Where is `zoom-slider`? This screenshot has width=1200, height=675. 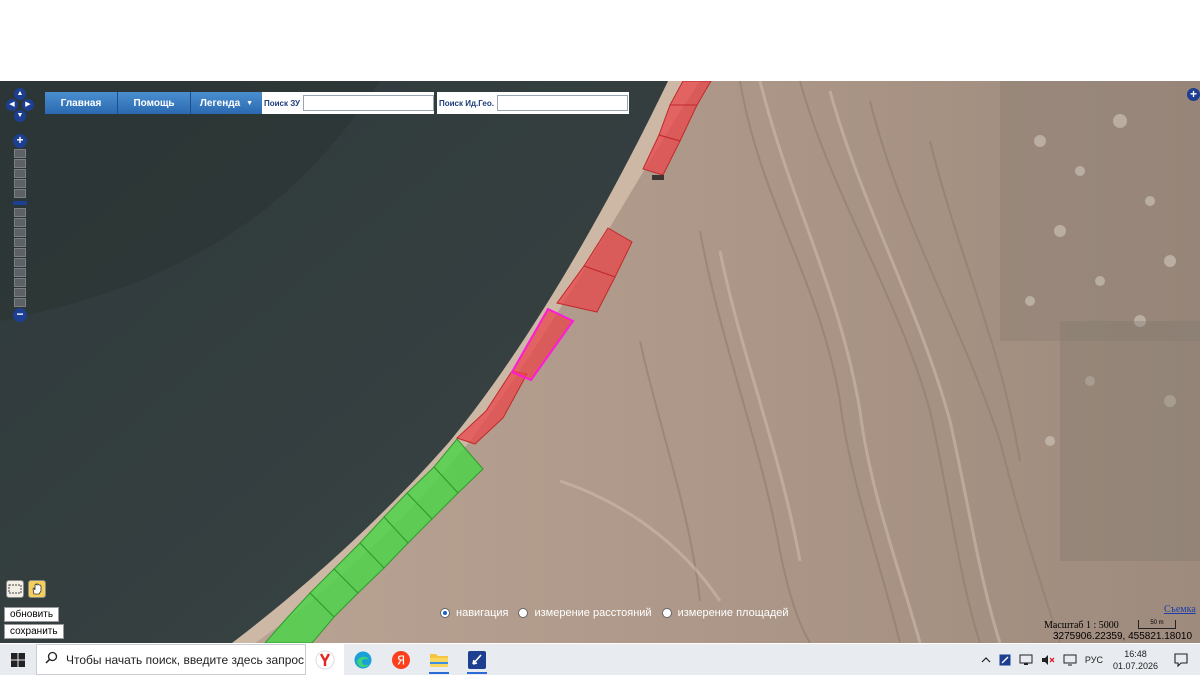
zoom-slider is located at coordinates (20, 228).